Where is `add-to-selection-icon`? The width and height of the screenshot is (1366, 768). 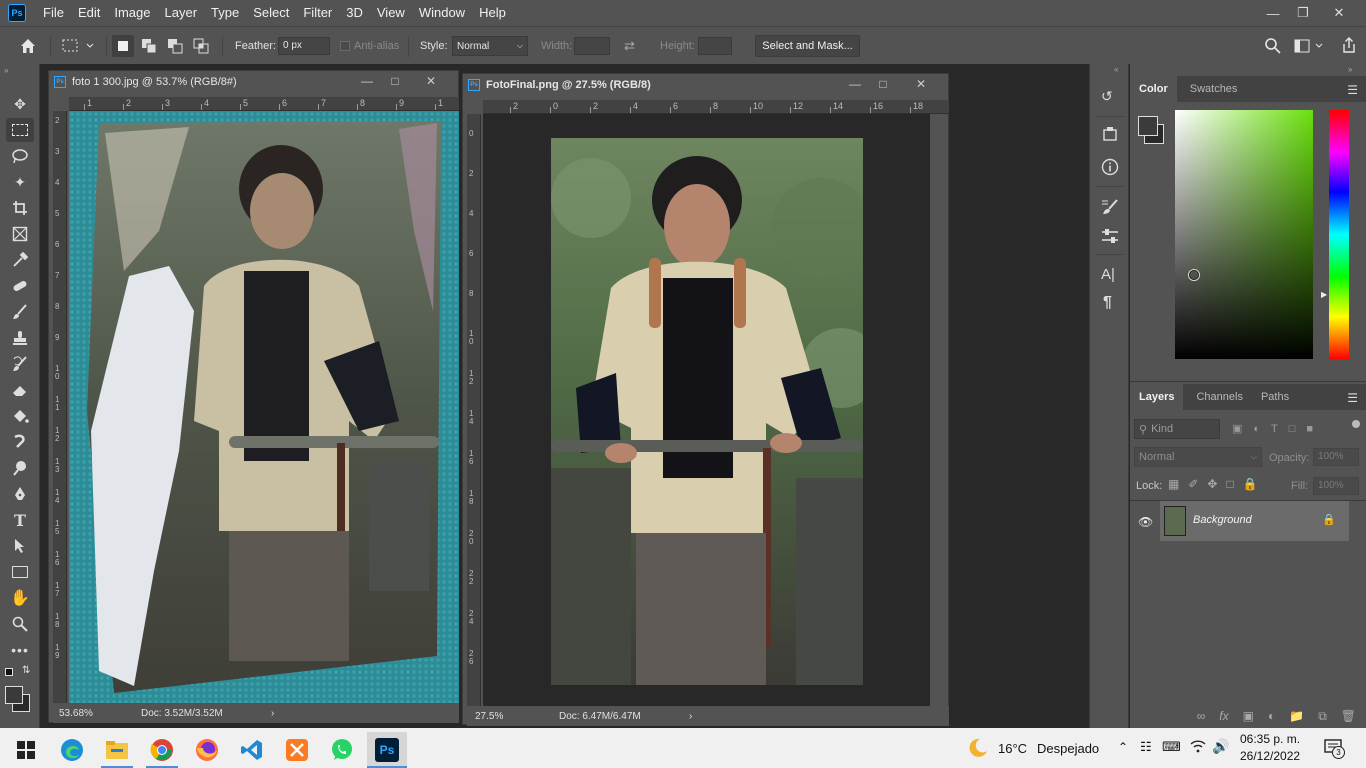
add-to-selection-icon is located at coordinates (149, 46).